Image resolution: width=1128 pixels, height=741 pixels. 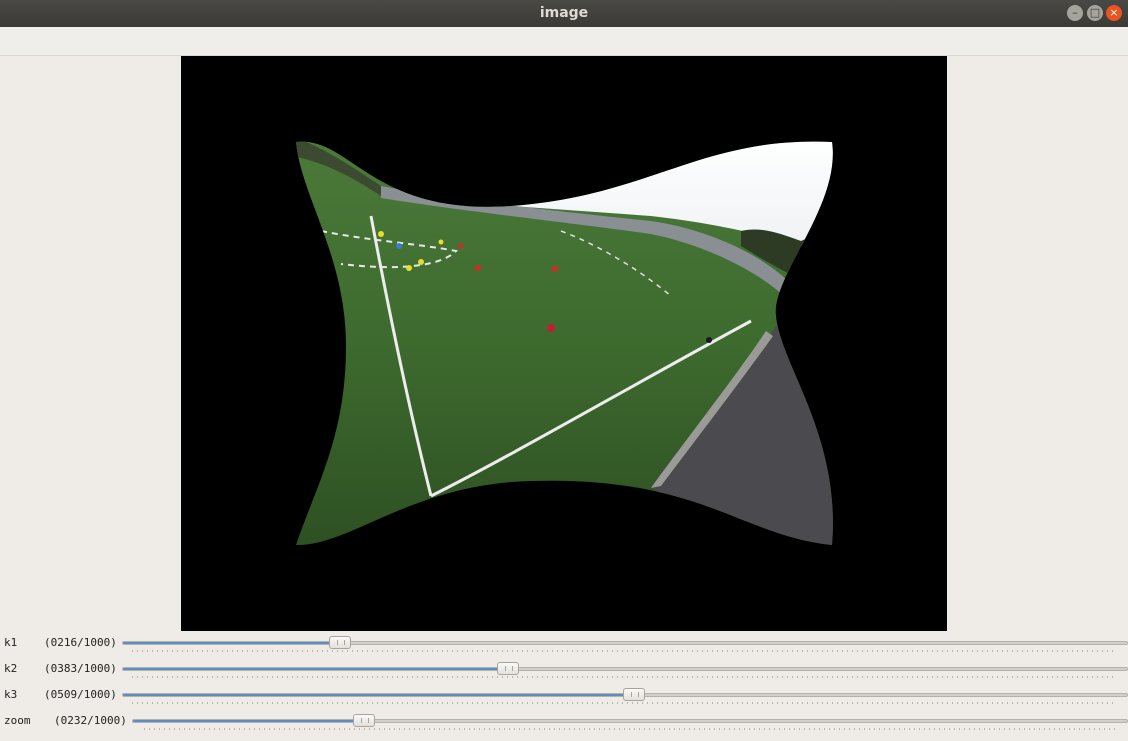 What do you see at coordinates (634, 694) in the screenshot?
I see `slider-handle-k3` at bounding box center [634, 694].